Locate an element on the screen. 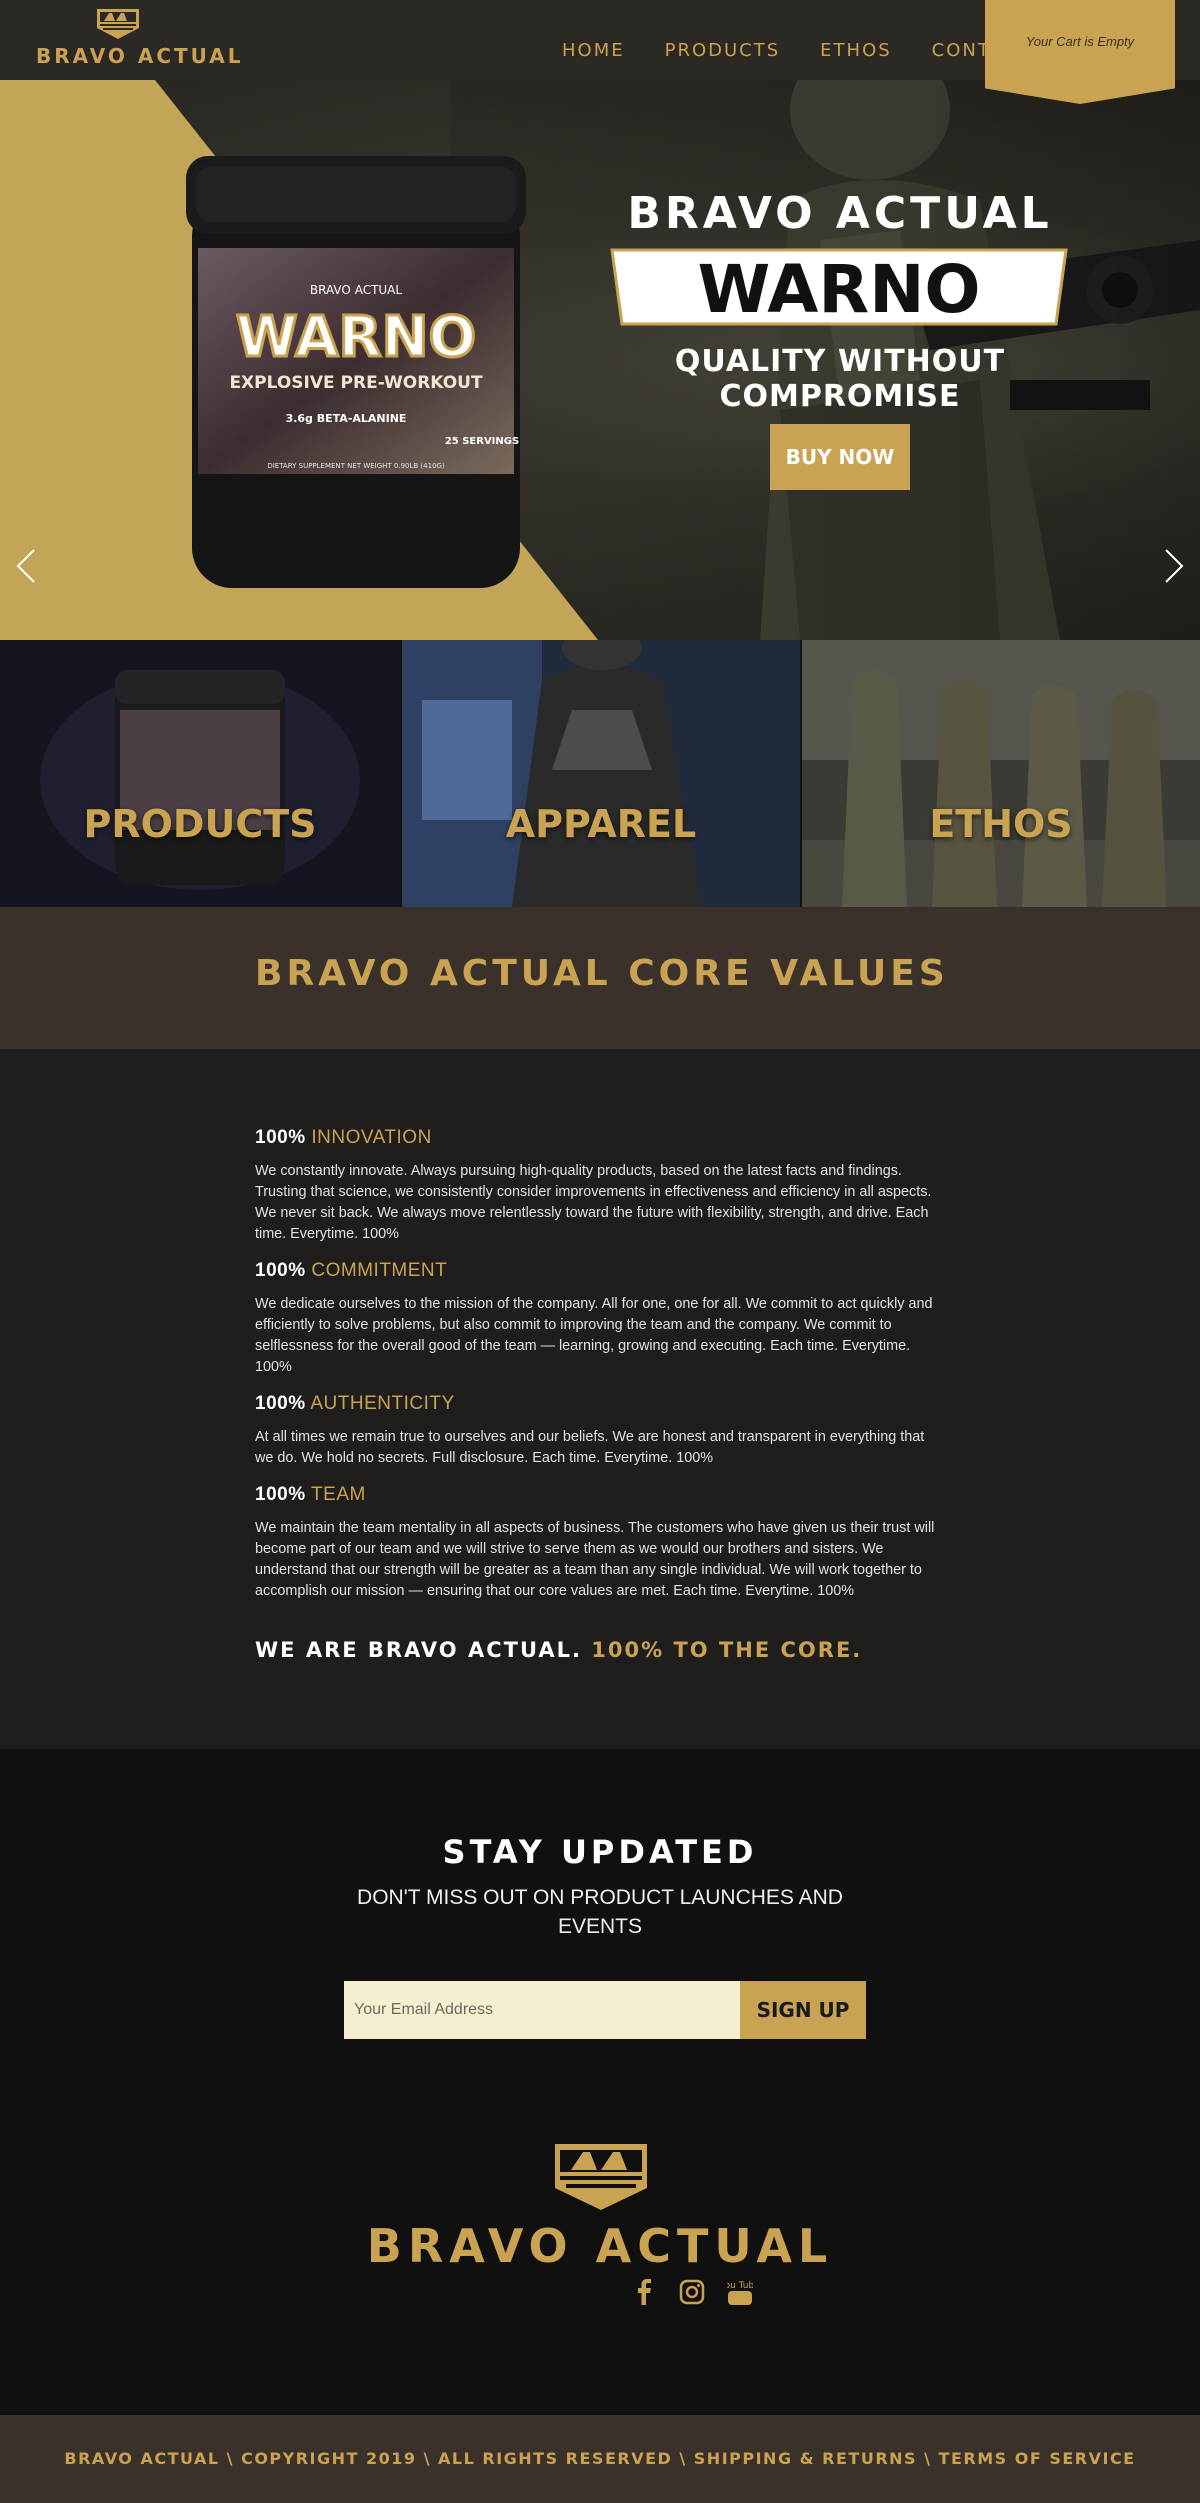  footer-brand-link: BRAVO ACTUAL is located at coordinates (141, 2458).